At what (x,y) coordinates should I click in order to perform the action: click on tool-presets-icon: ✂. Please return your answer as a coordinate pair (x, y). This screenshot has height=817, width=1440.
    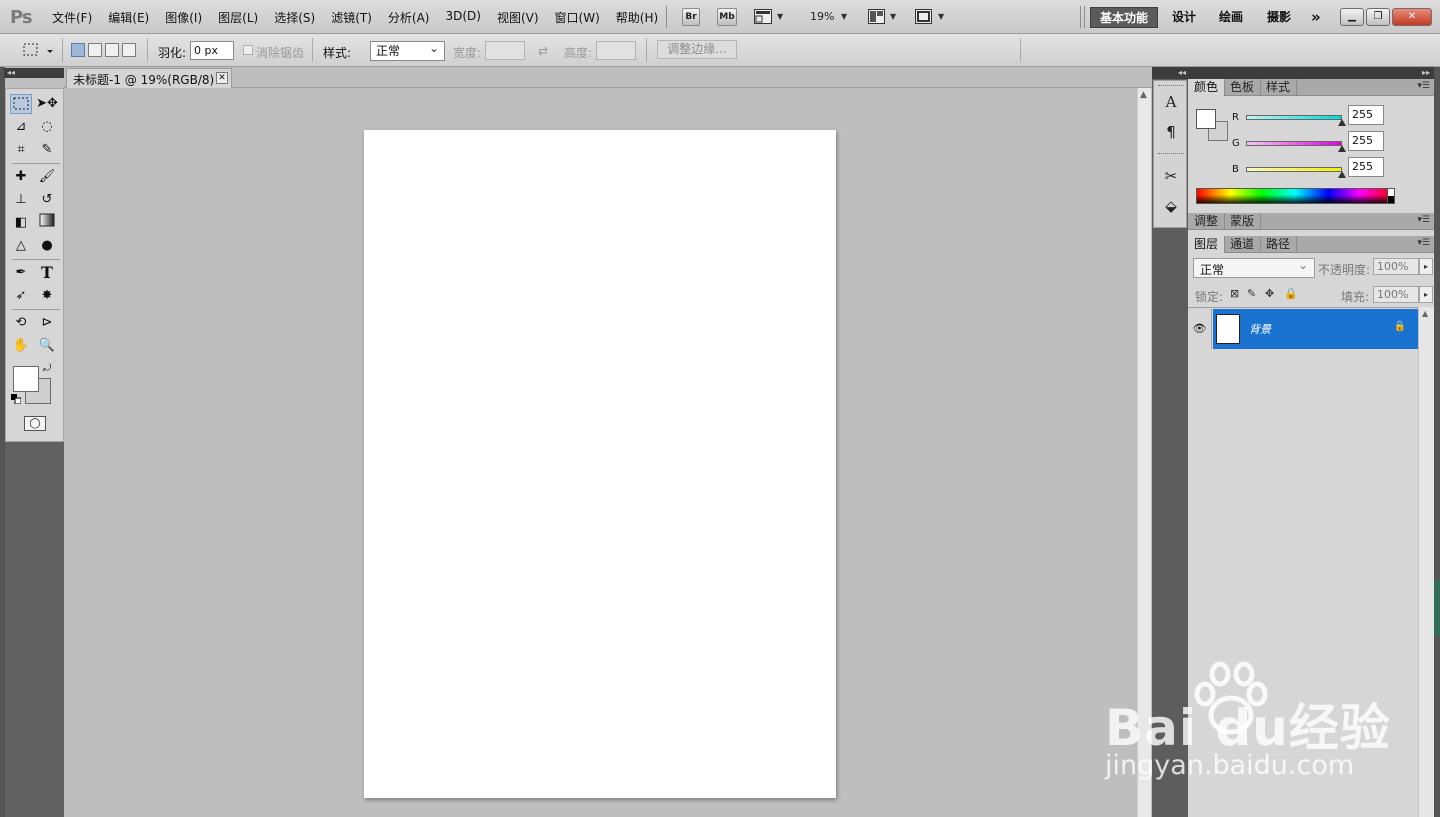
    Looking at the image, I should click on (1171, 177).